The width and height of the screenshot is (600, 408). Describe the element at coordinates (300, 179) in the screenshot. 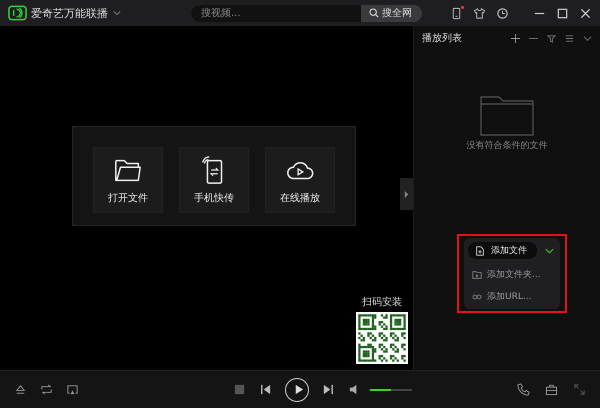

I see `quick-action-button: 在线播放` at that location.